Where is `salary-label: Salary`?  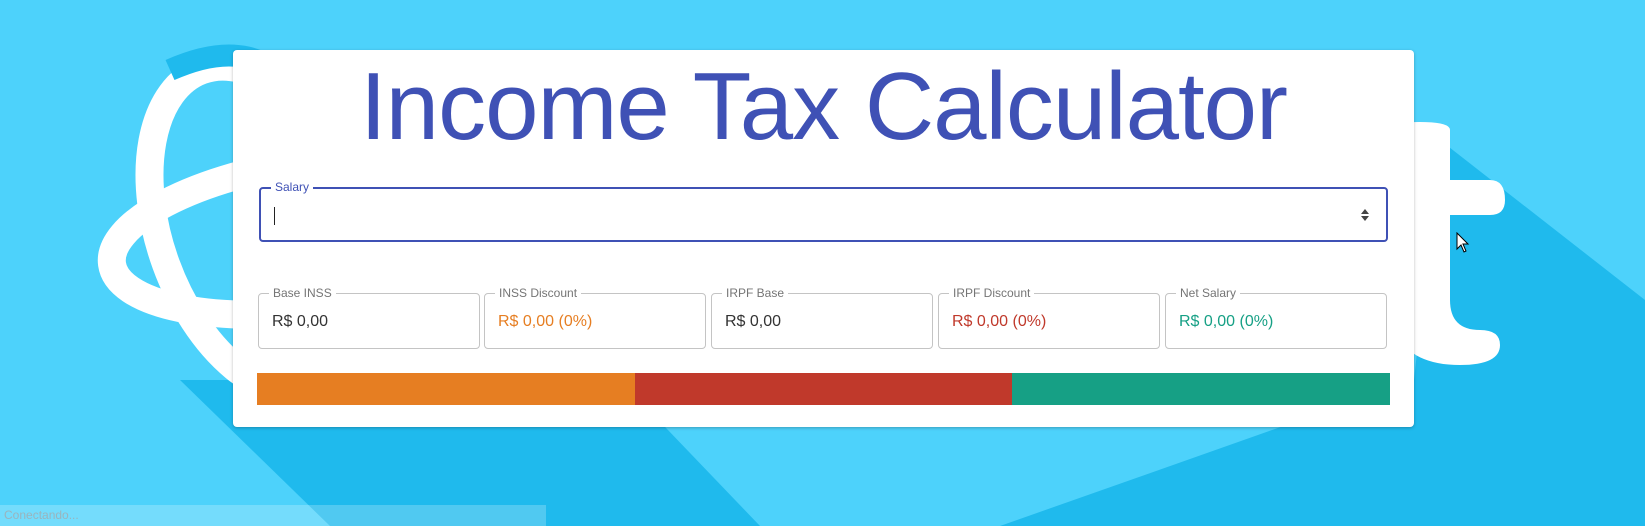
salary-label: Salary is located at coordinates (292, 187).